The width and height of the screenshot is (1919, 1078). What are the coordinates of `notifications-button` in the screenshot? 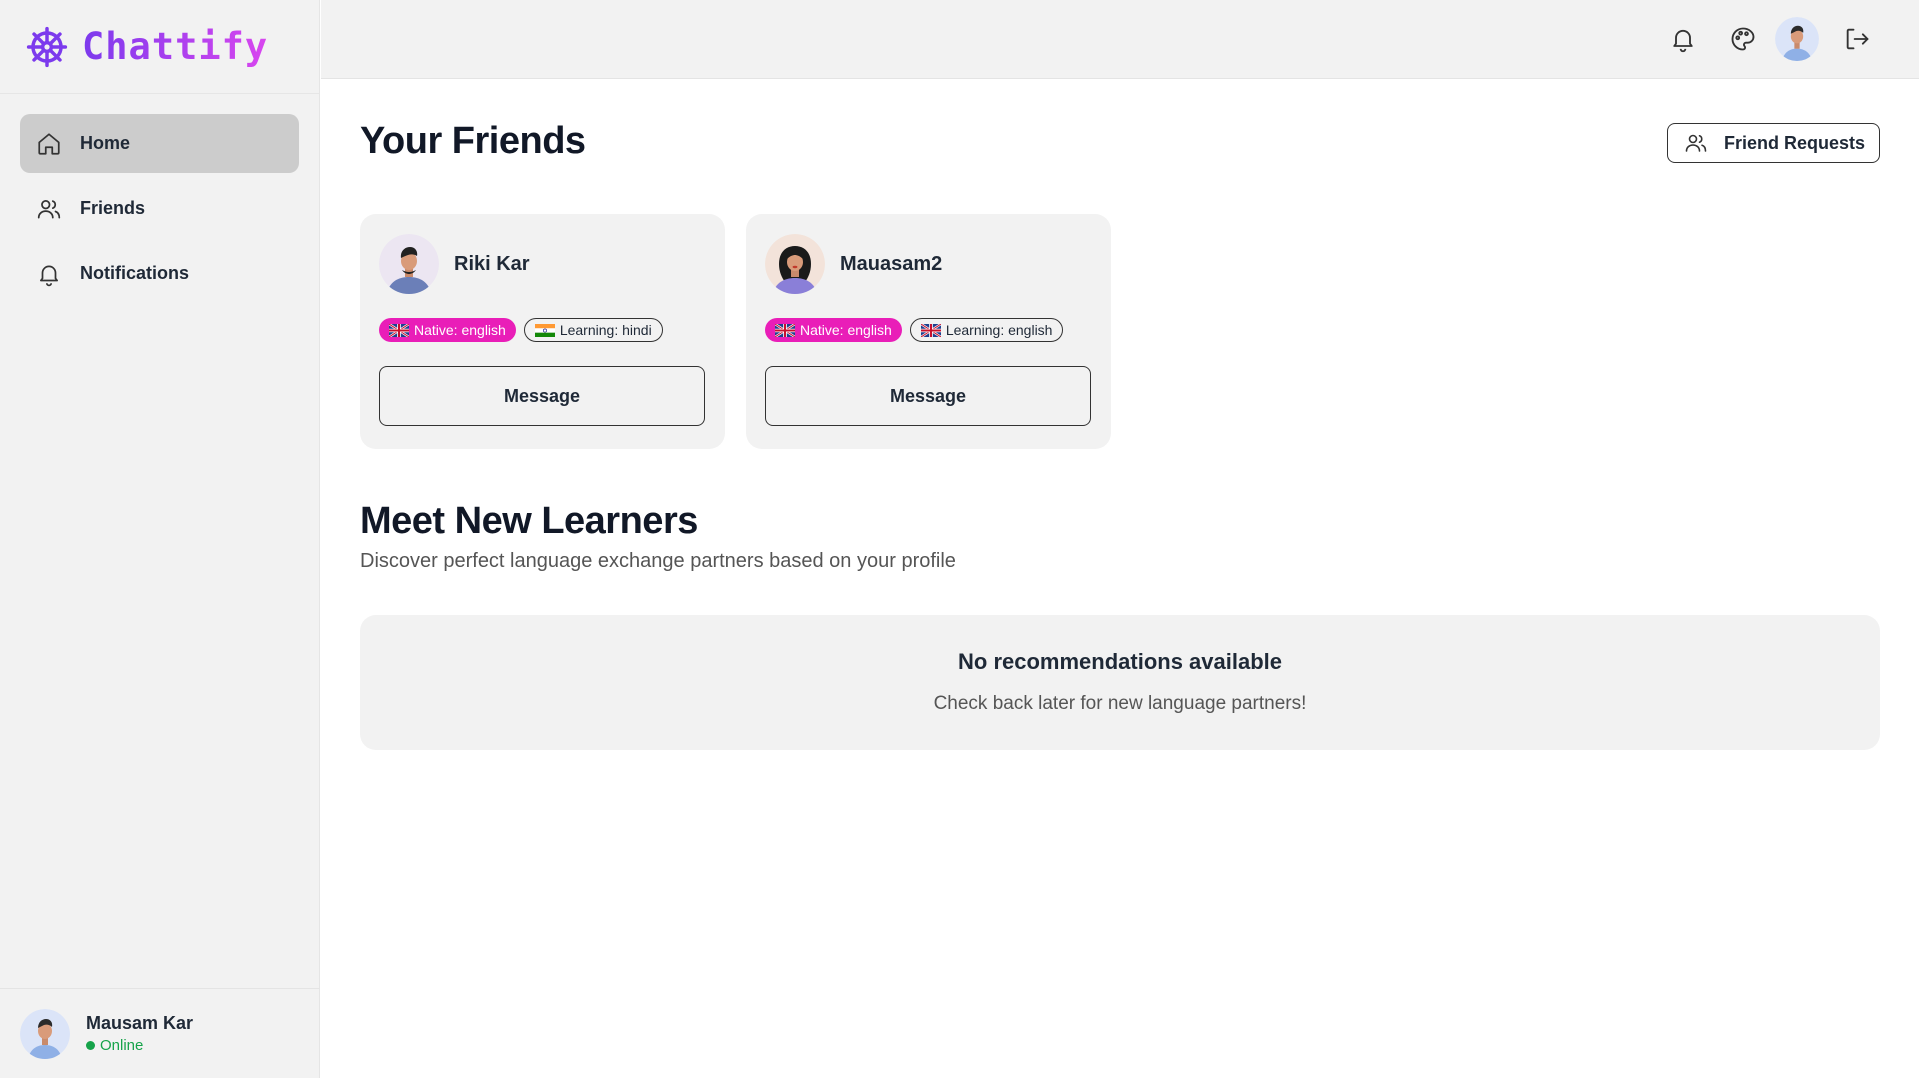 It's located at (1683, 39).